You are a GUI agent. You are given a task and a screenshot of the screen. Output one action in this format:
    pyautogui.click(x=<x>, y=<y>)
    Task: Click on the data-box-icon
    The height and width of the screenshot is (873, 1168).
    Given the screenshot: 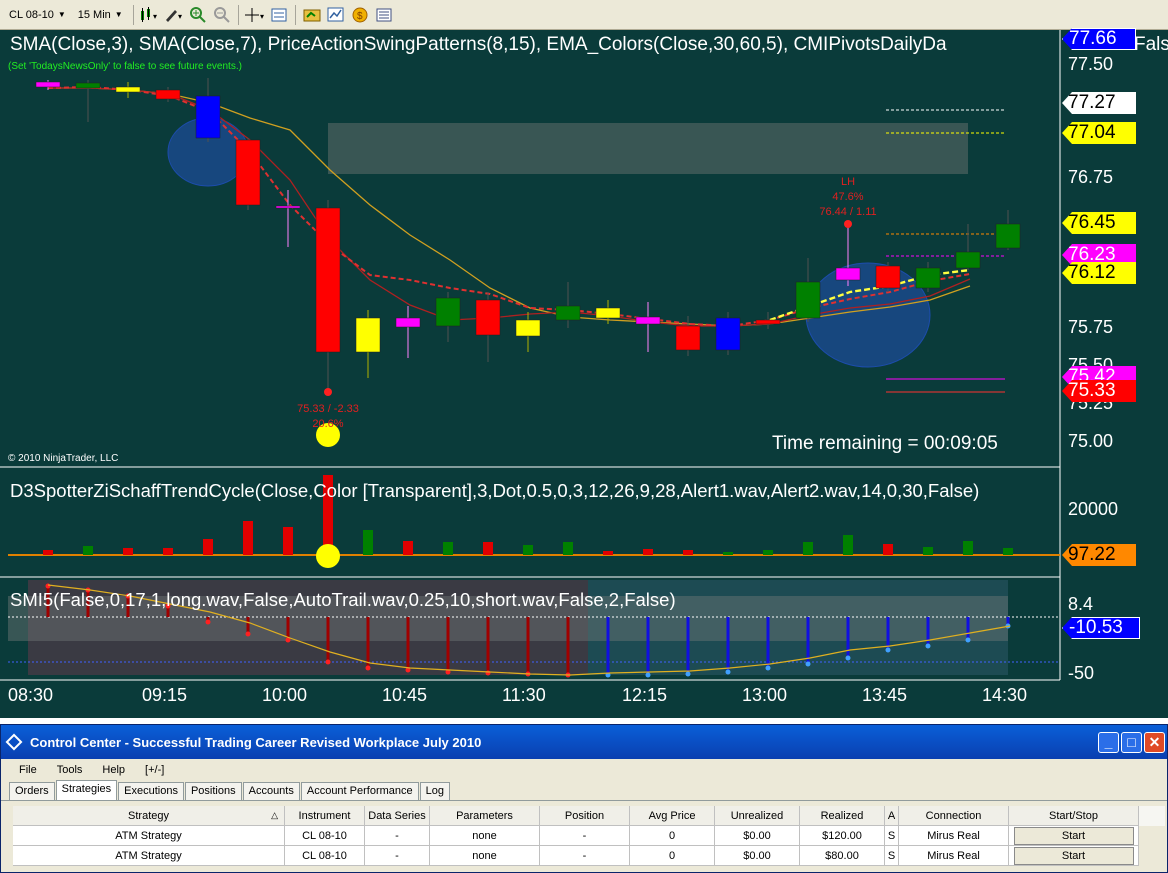 What is the action you would take?
    pyautogui.click(x=279, y=15)
    